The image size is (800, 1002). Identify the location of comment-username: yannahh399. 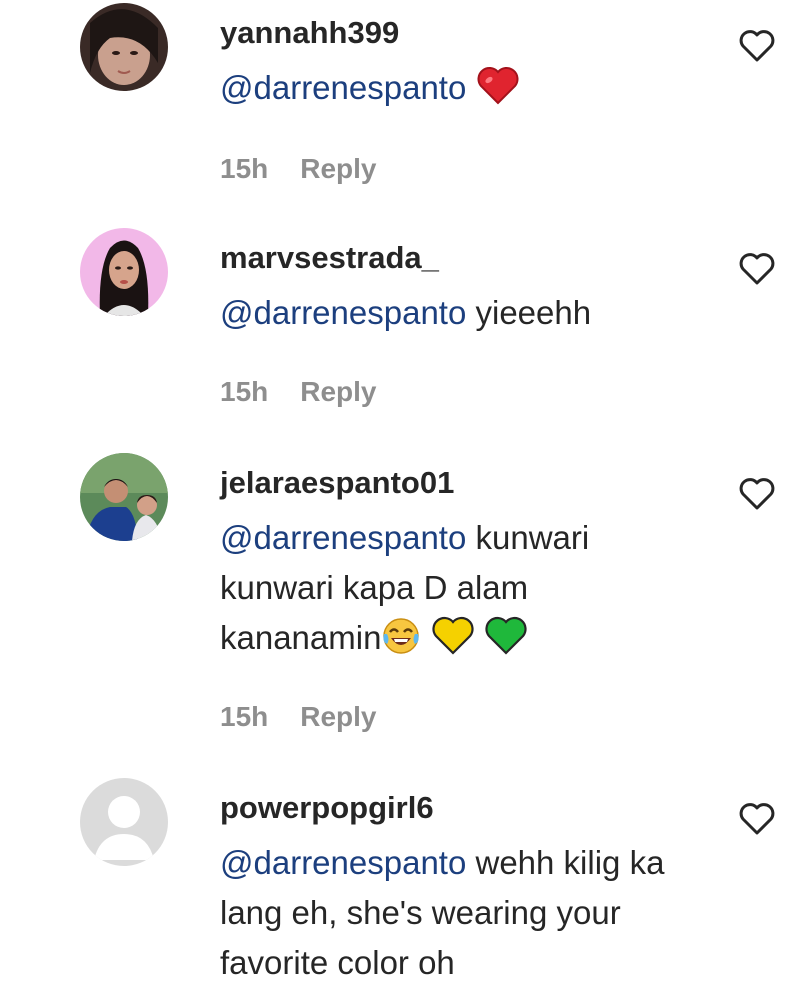
(309, 33).